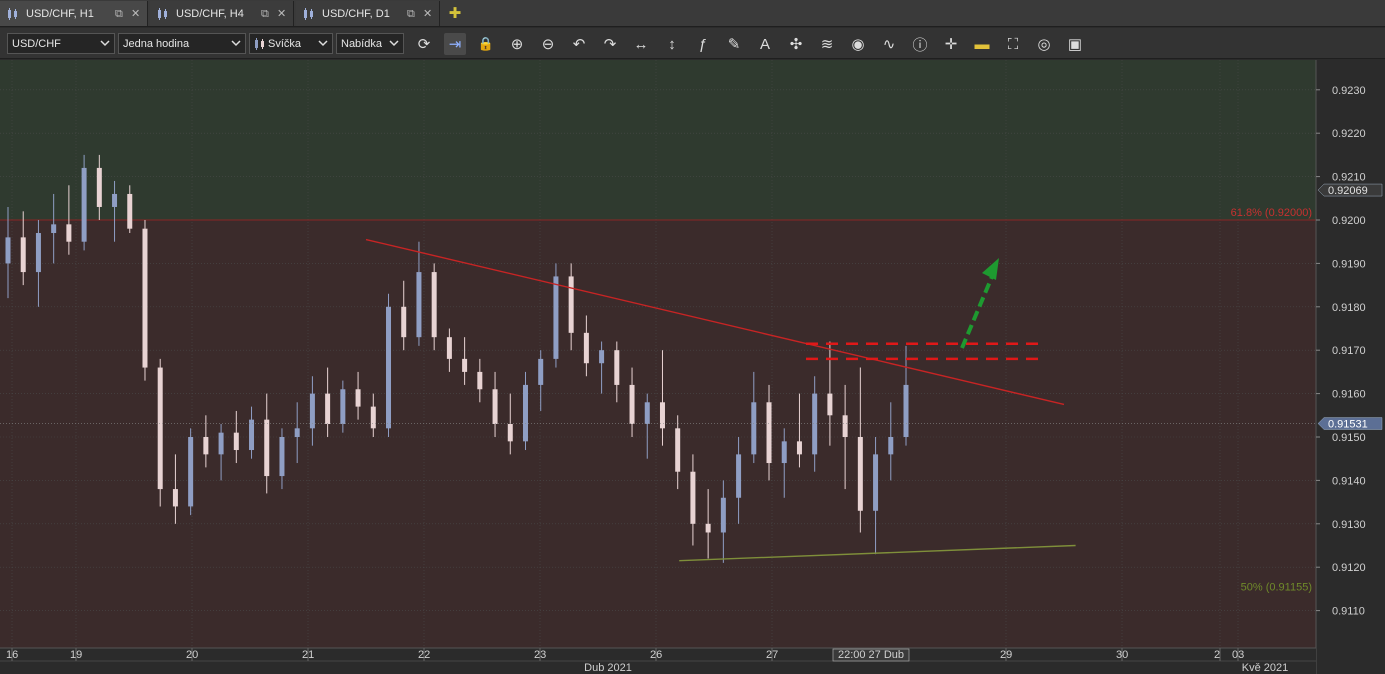 This screenshot has width=1385, height=674. What do you see at coordinates (672, 44) in the screenshot?
I see `vertical-arrows-icon: ↕` at bounding box center [672, 44].